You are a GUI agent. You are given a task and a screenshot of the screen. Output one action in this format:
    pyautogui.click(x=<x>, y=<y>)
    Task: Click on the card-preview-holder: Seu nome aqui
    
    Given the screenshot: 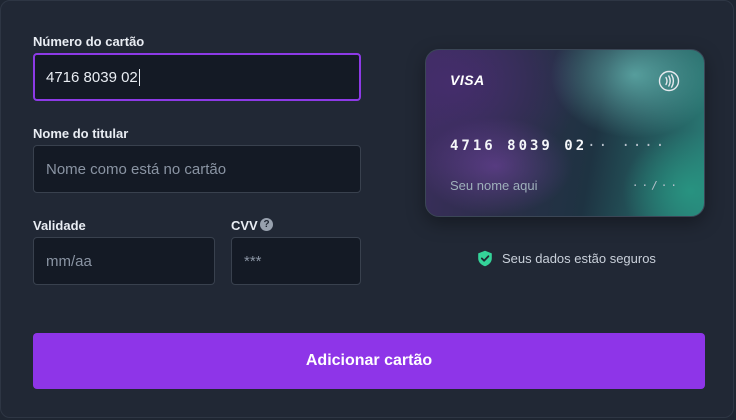 What is the action you would take?
    pyautogui.click(x=494, y=185)
    